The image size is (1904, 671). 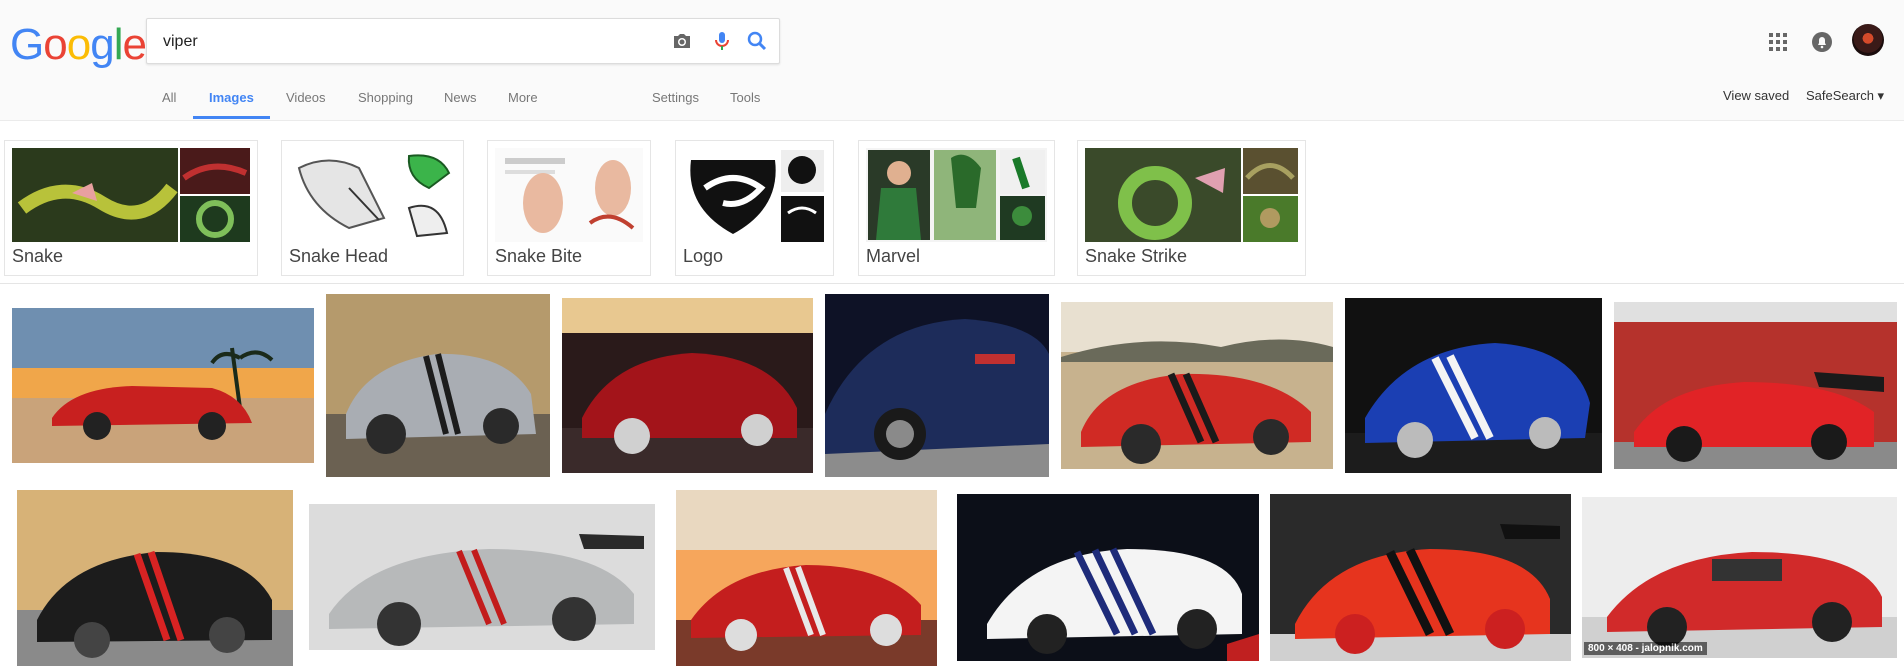 What do you see at coordinates (1645, 648) in the screenshot?
I see `image-size-caption: 800 × 408 - jalopnik.com` at bounding box center [1645, 648].